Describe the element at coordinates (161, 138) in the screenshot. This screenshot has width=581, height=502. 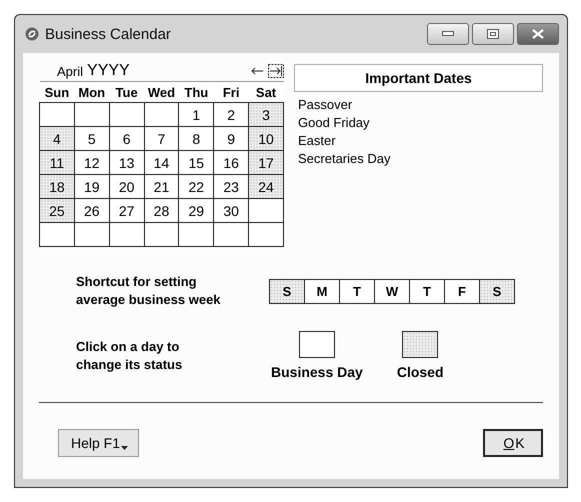
I see `day-cell: 7` at that location.